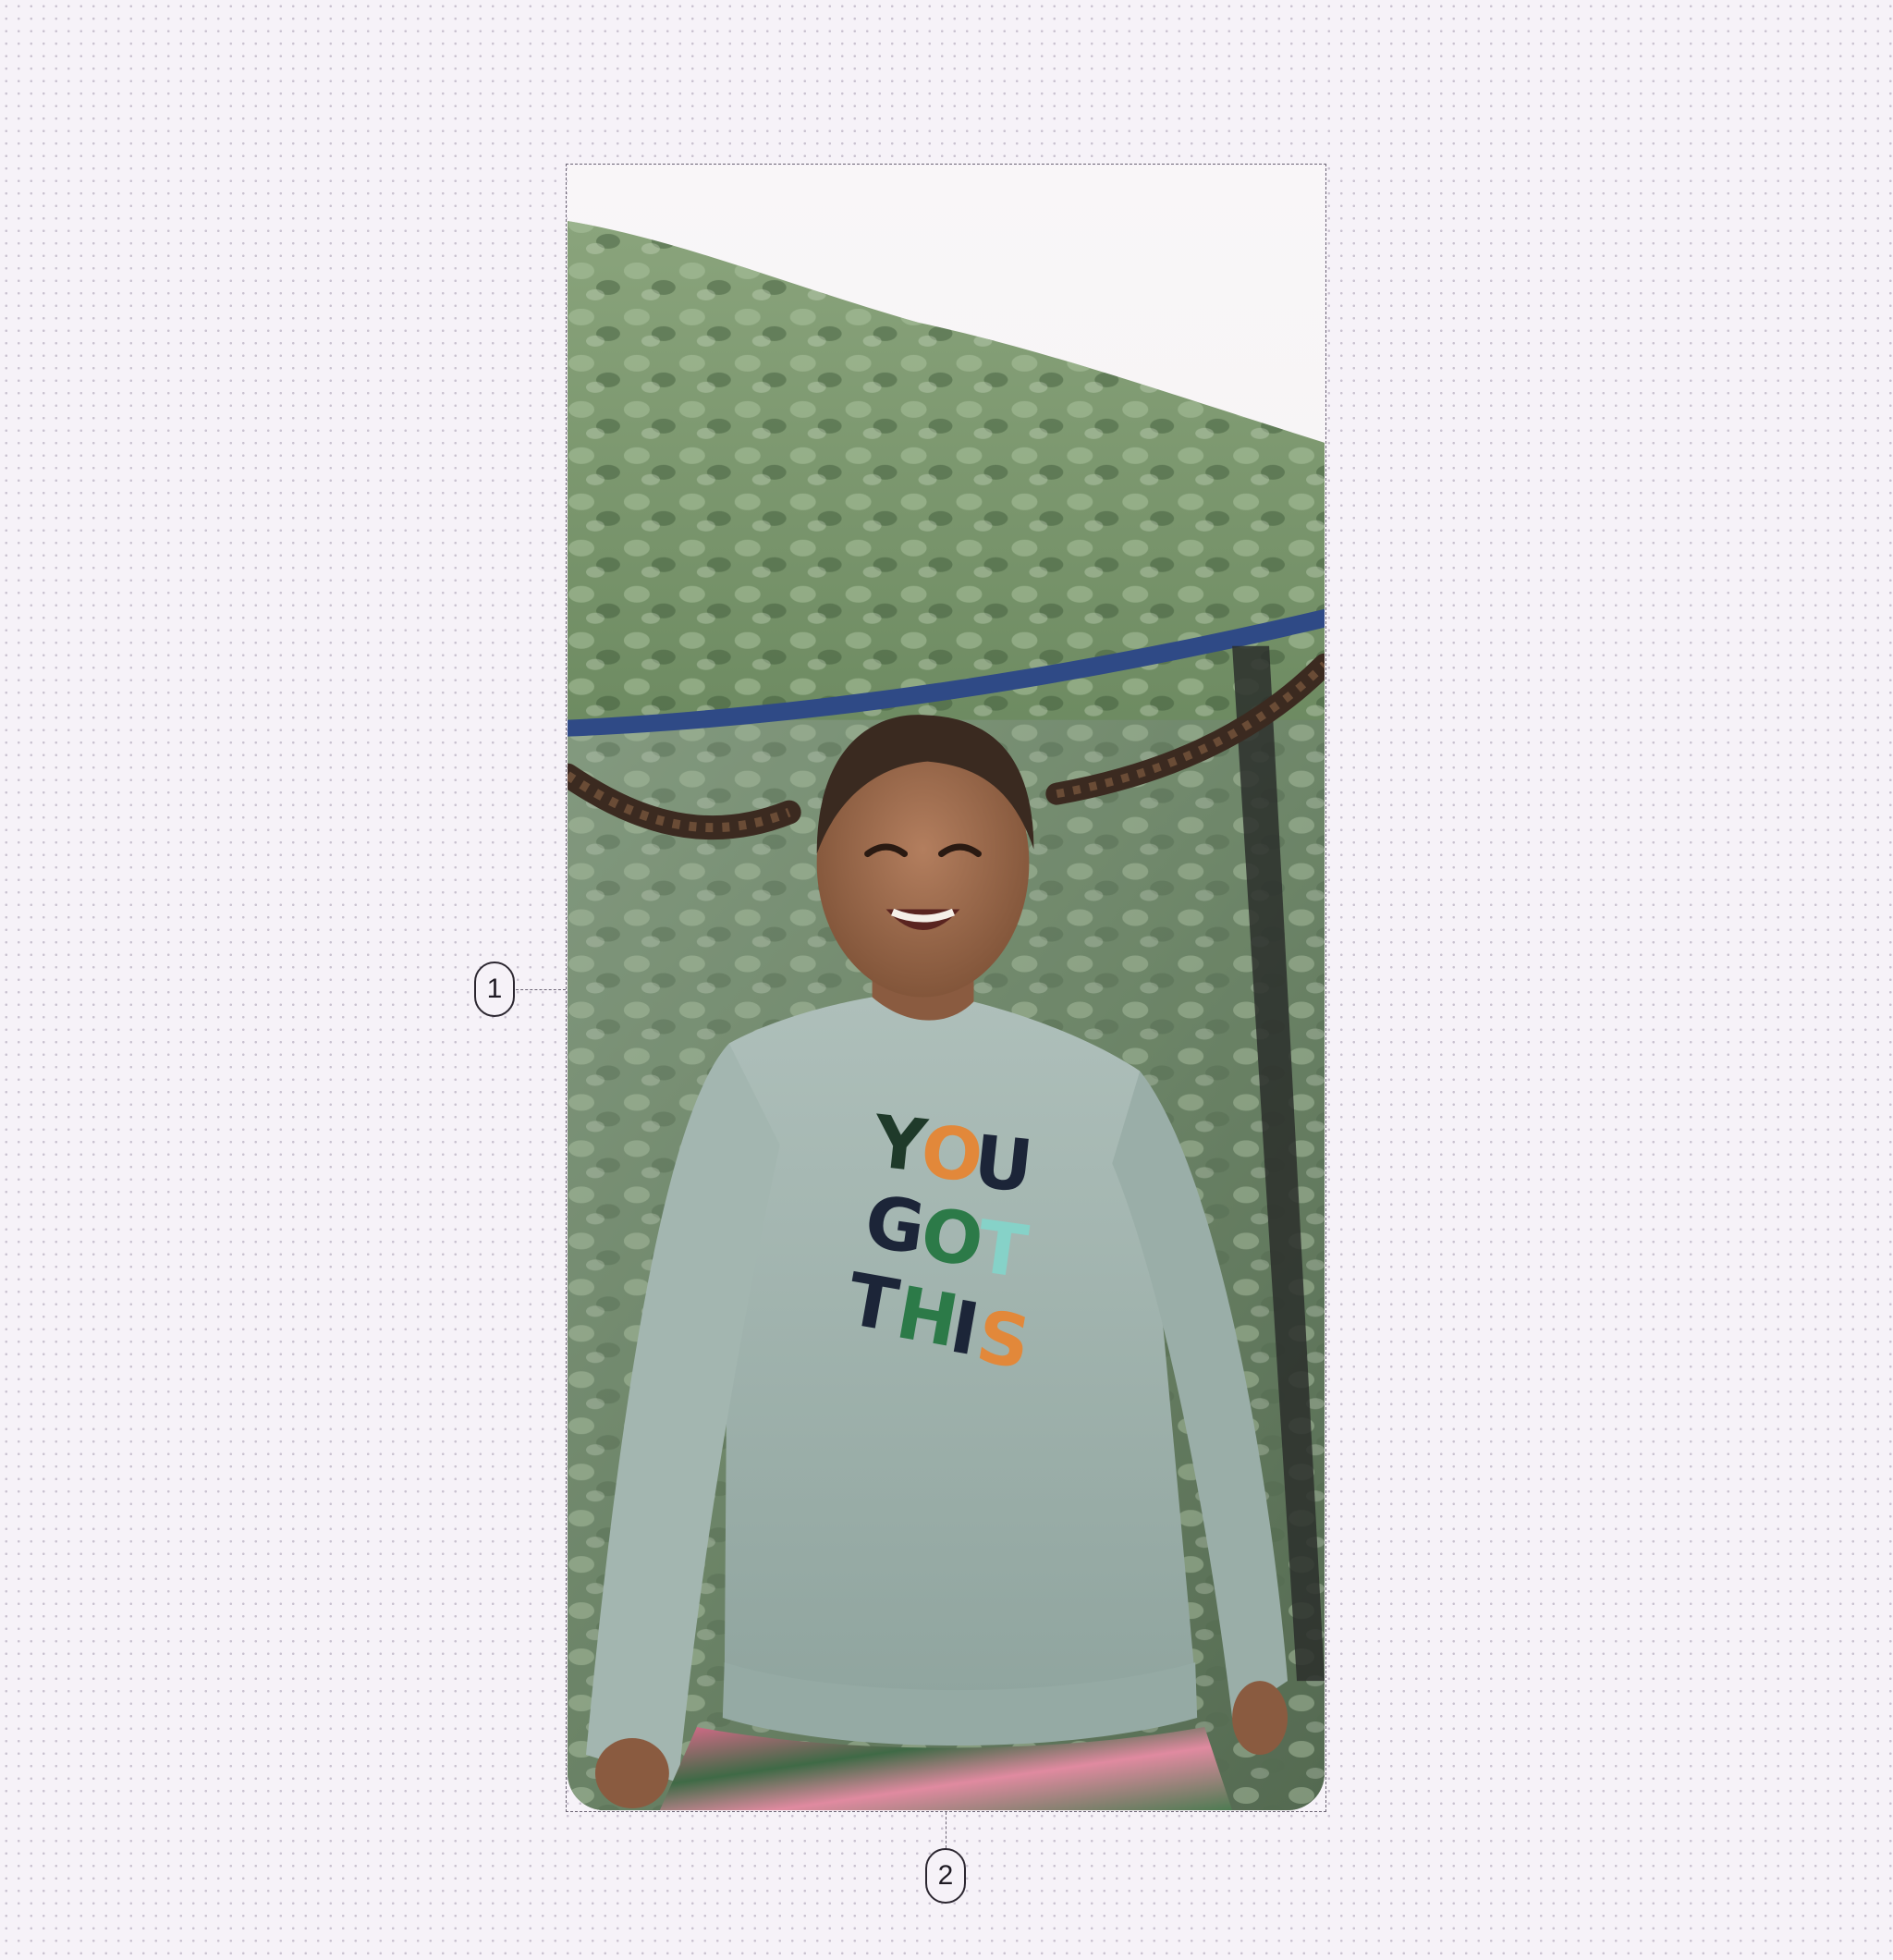  I want to click on callout-1-leader-line, so click(541, 990).